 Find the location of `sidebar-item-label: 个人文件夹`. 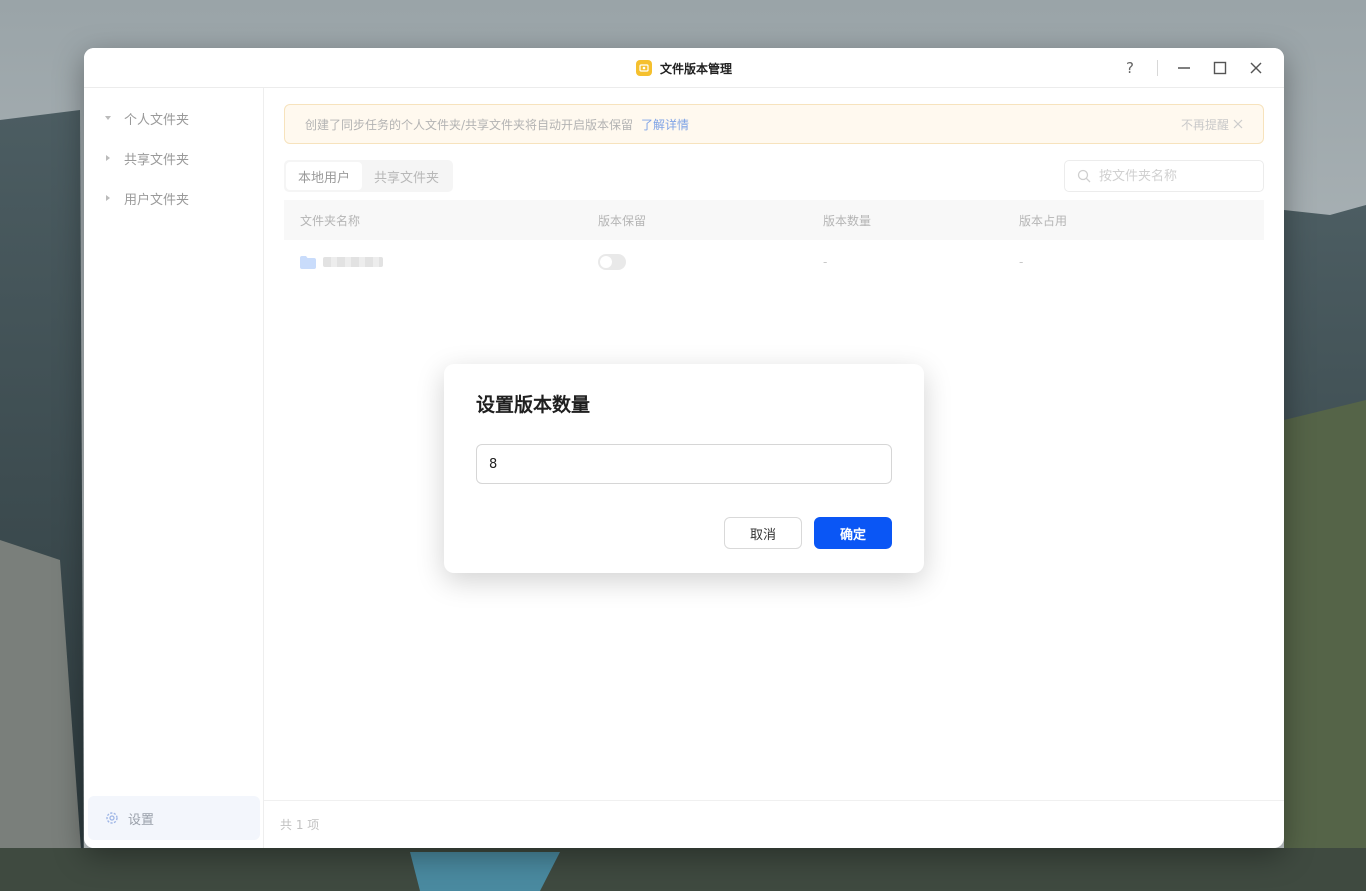

sidebar-item-label: 个人文件夹 is located at coordinates (157, 120).